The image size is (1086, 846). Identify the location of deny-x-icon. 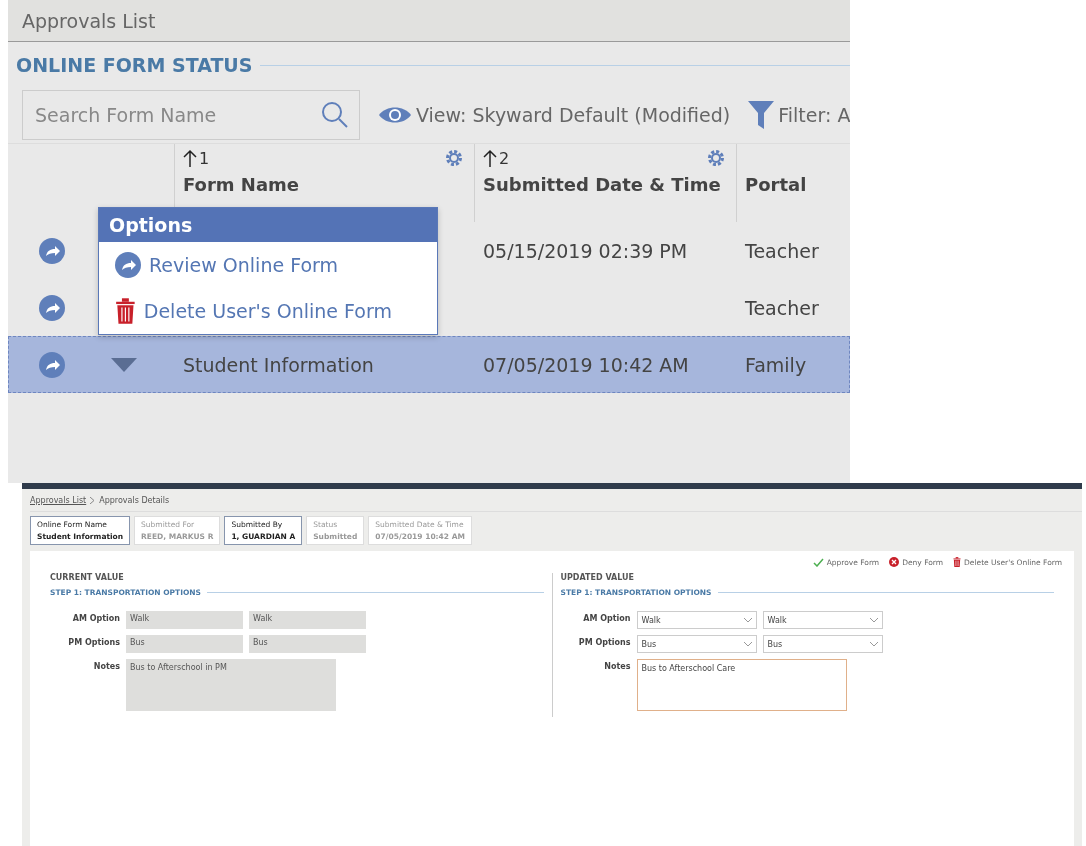
(894, 562).